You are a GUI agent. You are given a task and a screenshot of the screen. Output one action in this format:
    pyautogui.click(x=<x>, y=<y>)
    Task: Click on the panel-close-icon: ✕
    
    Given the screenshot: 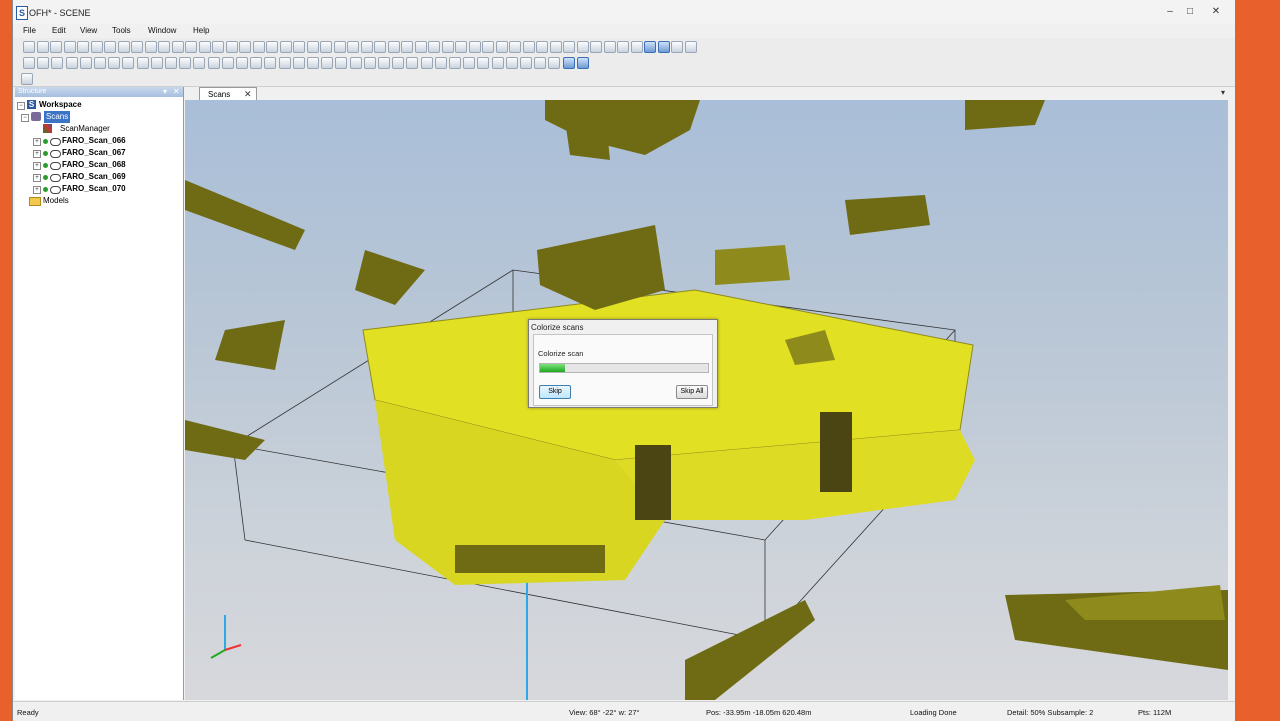 What is the action you would take?
    pyautogui.click(x=176, y=91)
    